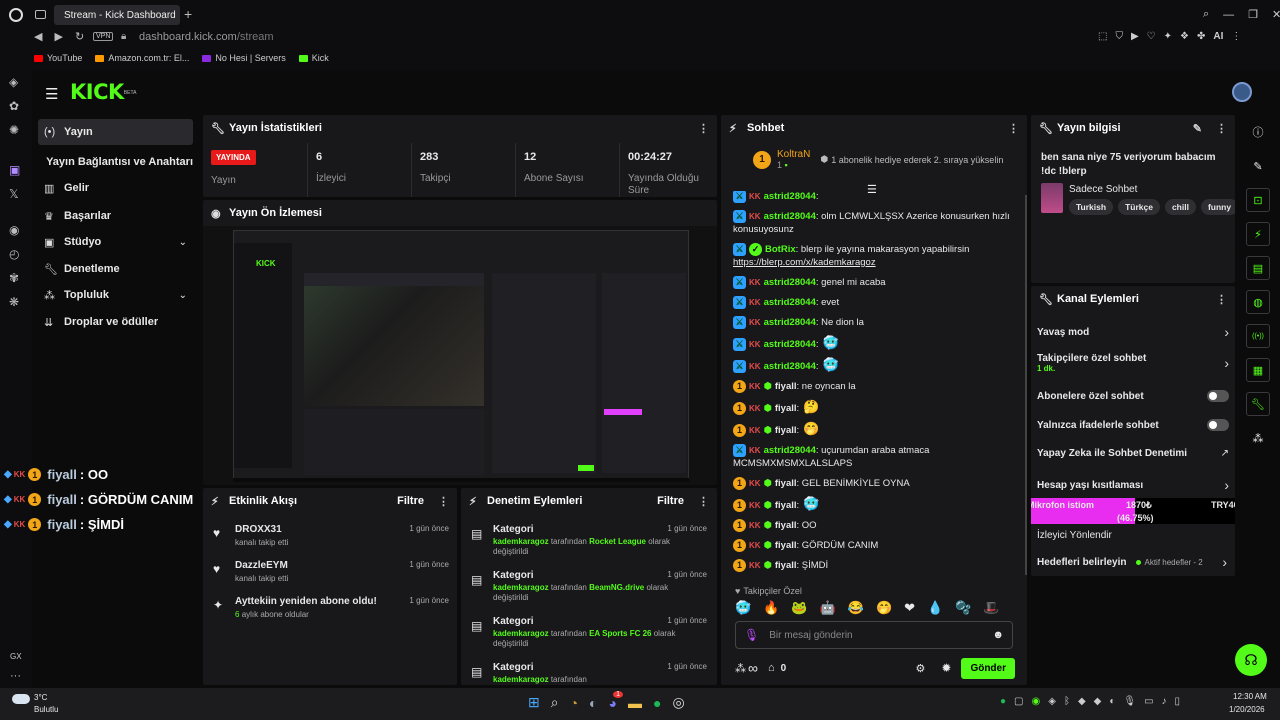 Image resolution: width=1280 pixels, height=720 pixels. Describe the element at coordinates (115, 295) in the screenshot. I see `sidebar-item-7: ⁂ Topluluk ⌄` at that location.